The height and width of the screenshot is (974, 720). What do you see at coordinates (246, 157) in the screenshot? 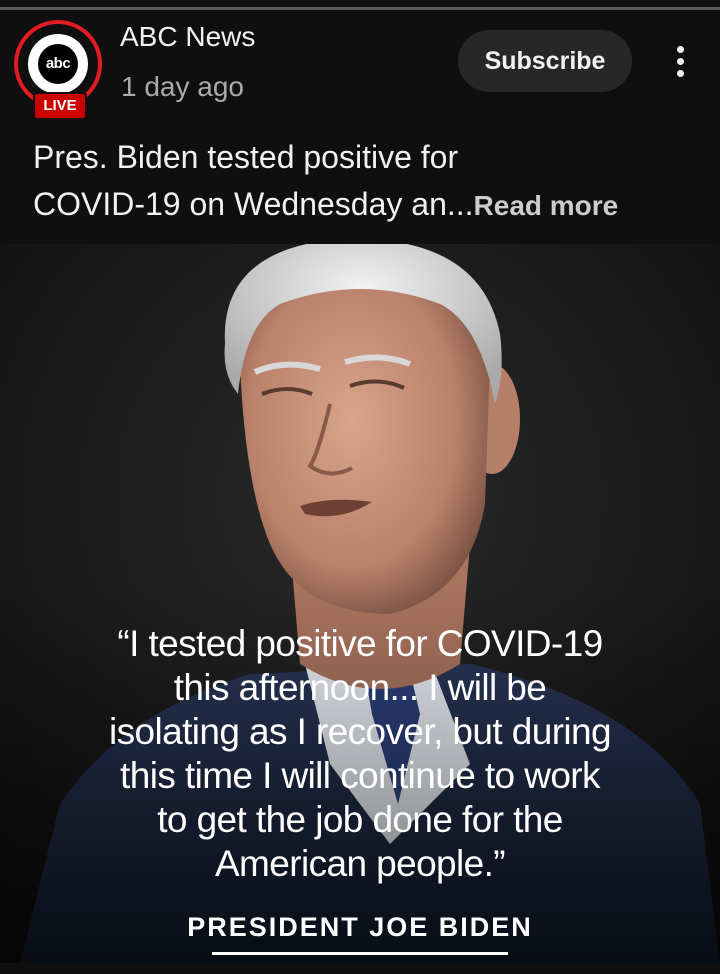
I see `caption-line: Pres. Biden tested positive for` at bounding box center [246, 157].